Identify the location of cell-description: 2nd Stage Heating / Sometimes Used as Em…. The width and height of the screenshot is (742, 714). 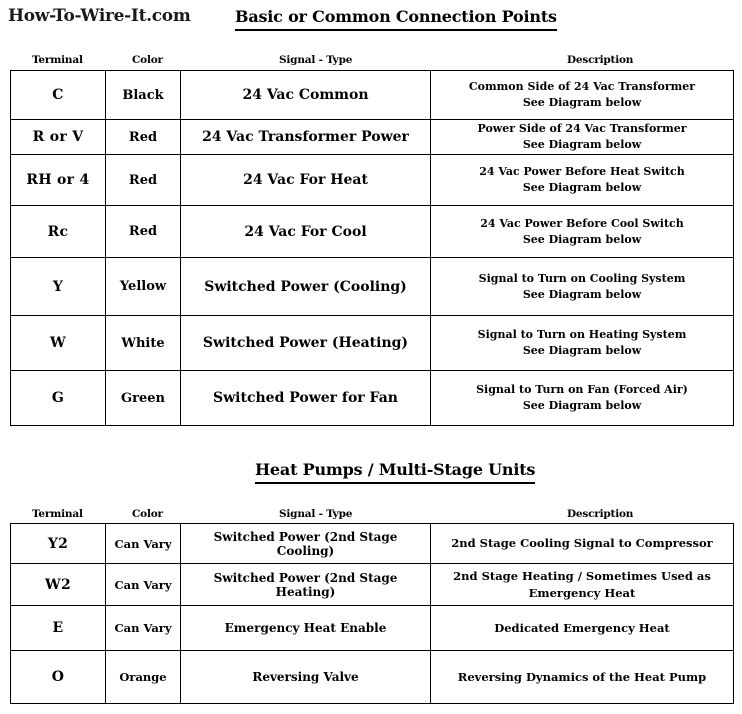
(582, 584).